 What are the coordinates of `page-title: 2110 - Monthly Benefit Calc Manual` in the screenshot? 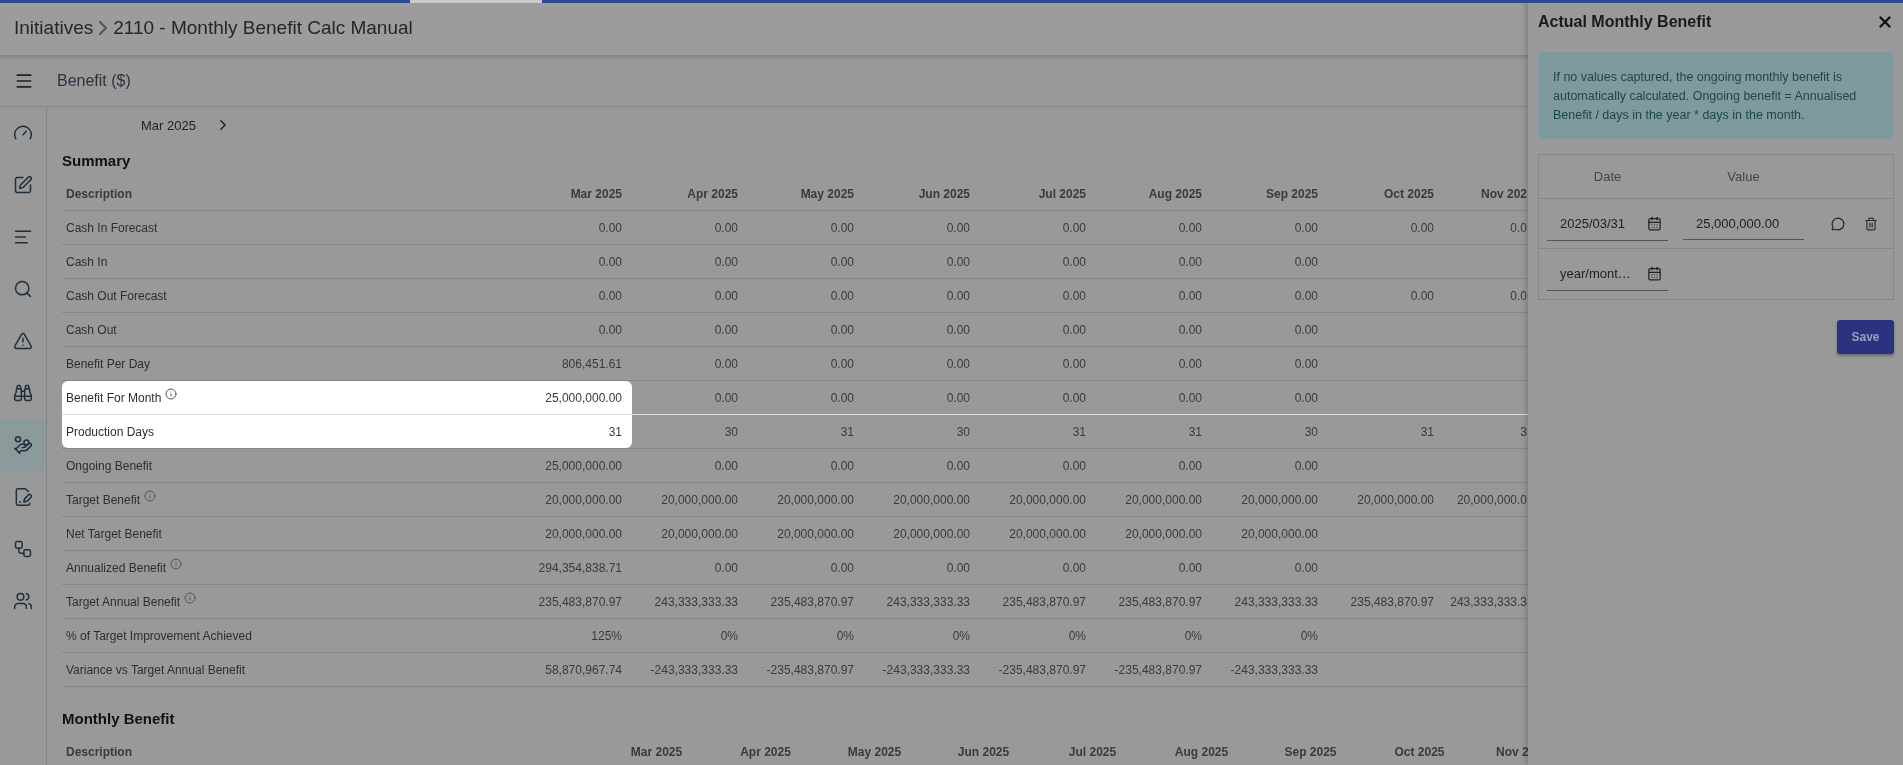 It's located at (263, 27).